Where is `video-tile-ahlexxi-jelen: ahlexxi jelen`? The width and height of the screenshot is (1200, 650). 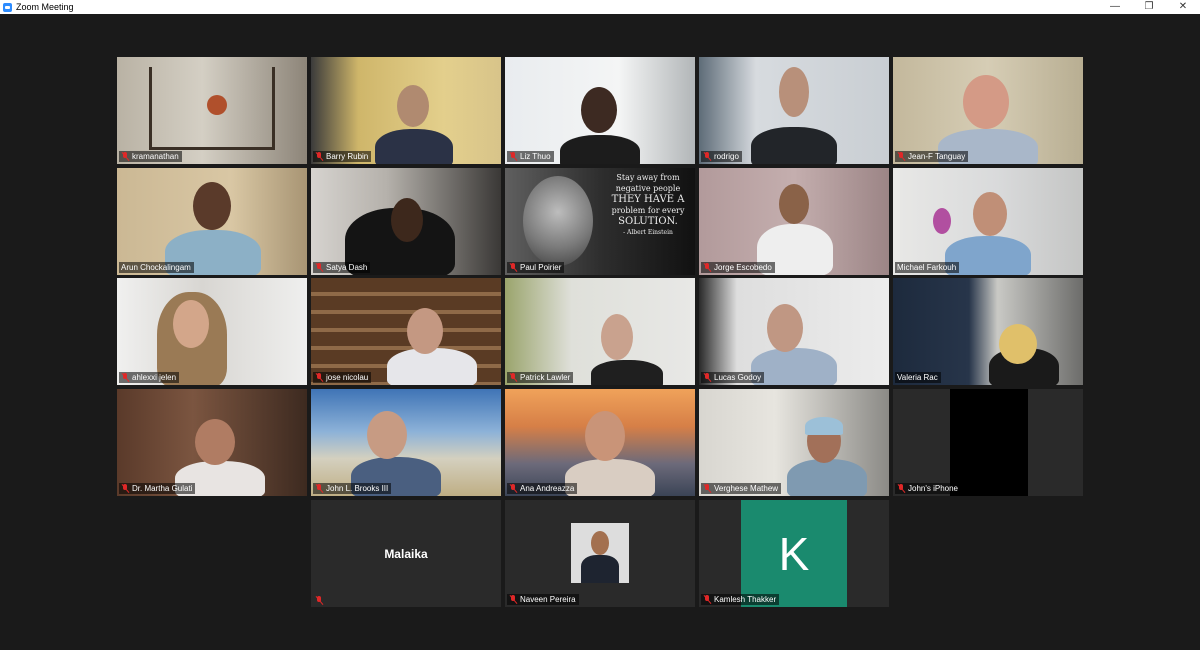 video-tile-ahlexxi-jelen: ahlexxi jelen is located at coordinates (212, 331).